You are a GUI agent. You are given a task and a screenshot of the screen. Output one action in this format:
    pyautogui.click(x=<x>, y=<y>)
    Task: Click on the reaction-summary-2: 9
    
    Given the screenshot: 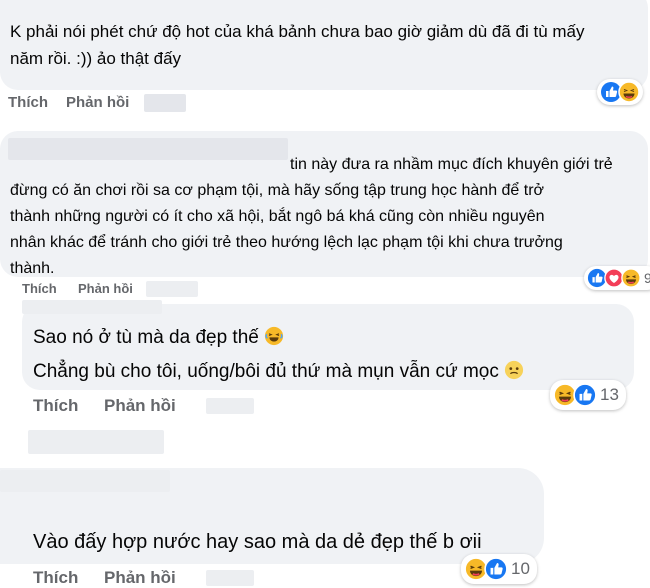 What is the action you would take?
    pyautogui.click(x=617, y=278)
    